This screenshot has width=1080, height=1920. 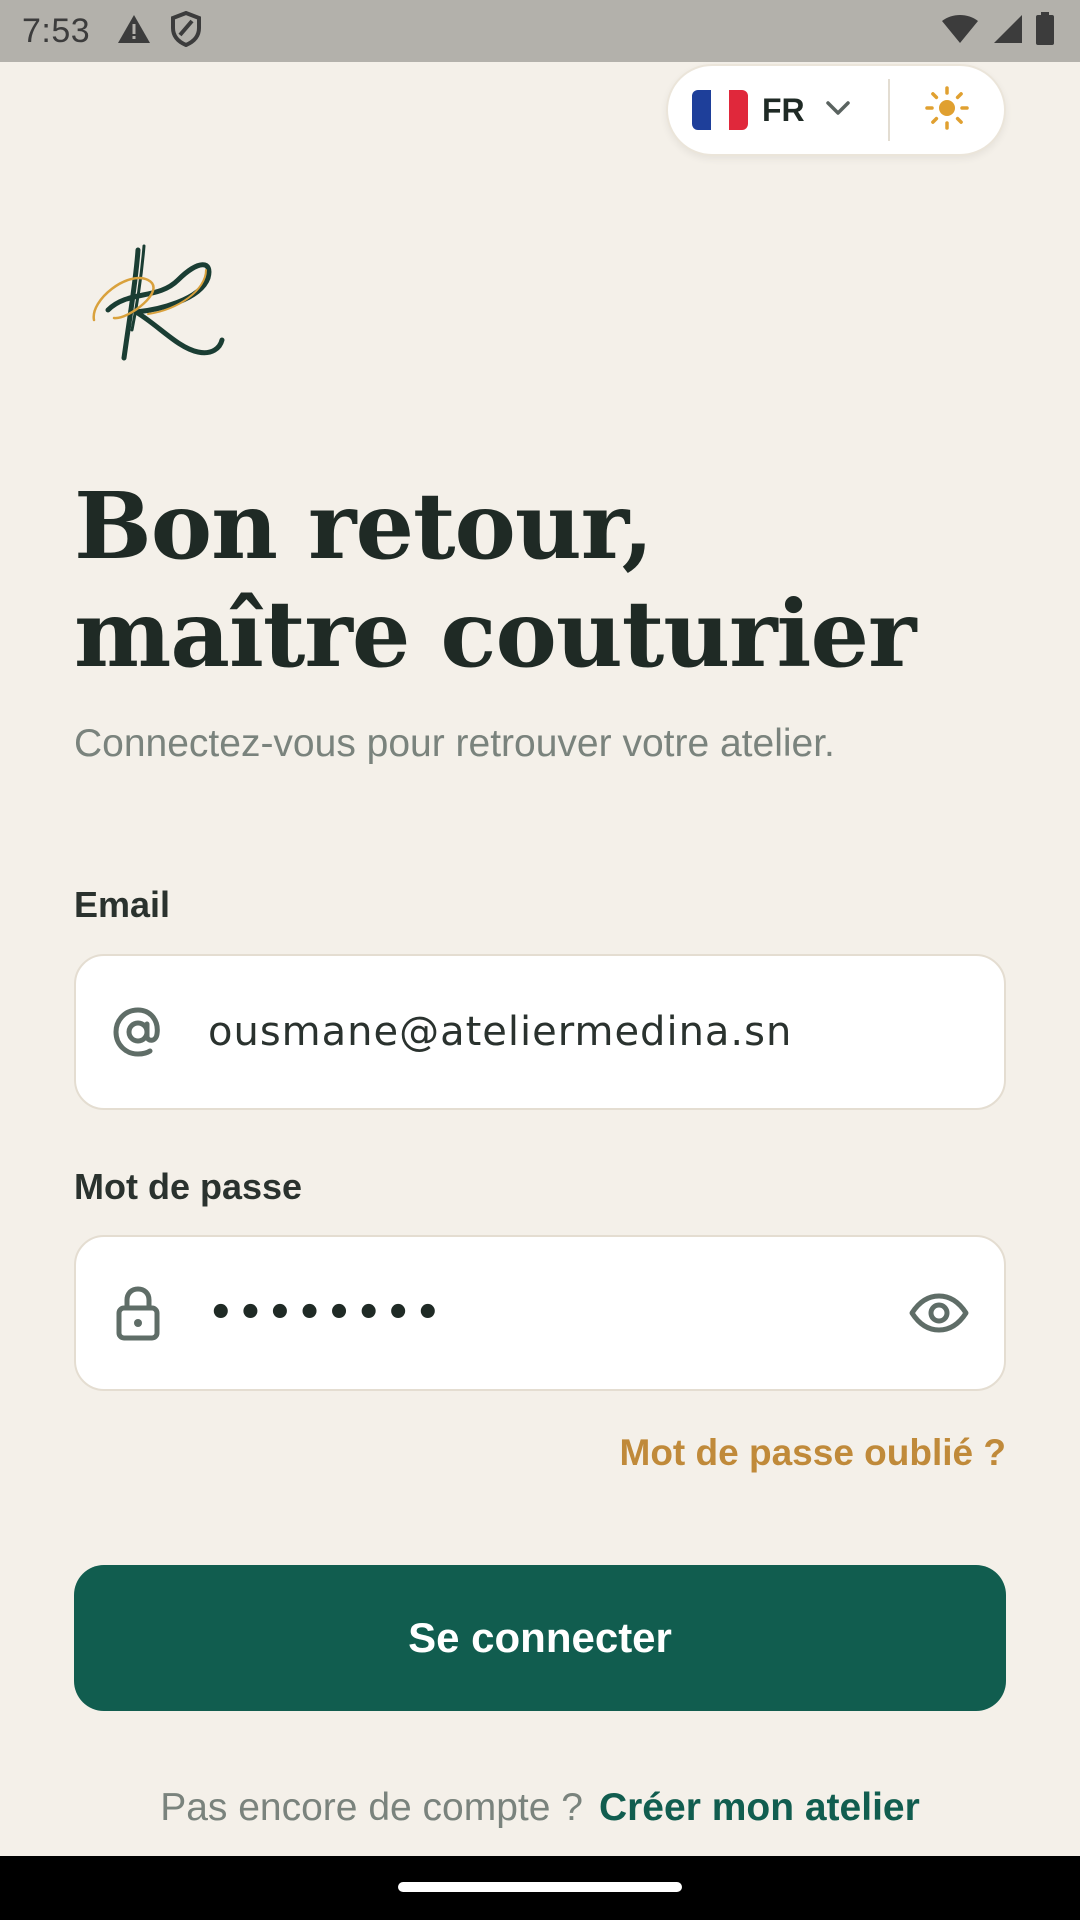 I want to click on login-button: Se connecter, so click(x=540, y=1638).